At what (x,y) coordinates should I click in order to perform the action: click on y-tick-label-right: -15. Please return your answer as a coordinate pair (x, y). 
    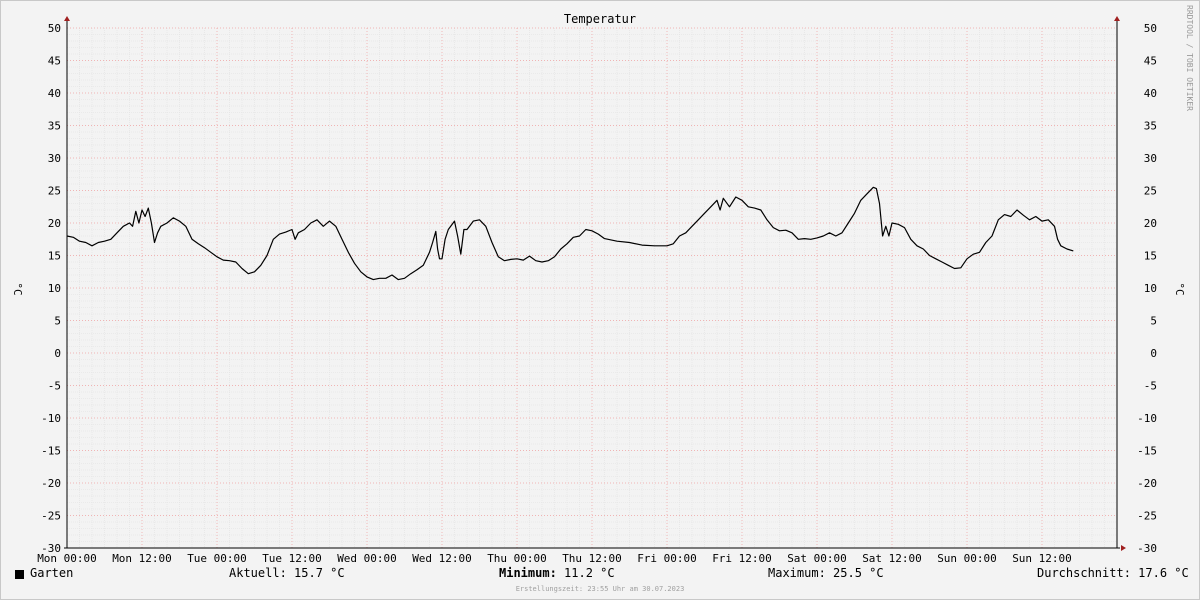
    Looking at the image, I should click on (1147, 451).